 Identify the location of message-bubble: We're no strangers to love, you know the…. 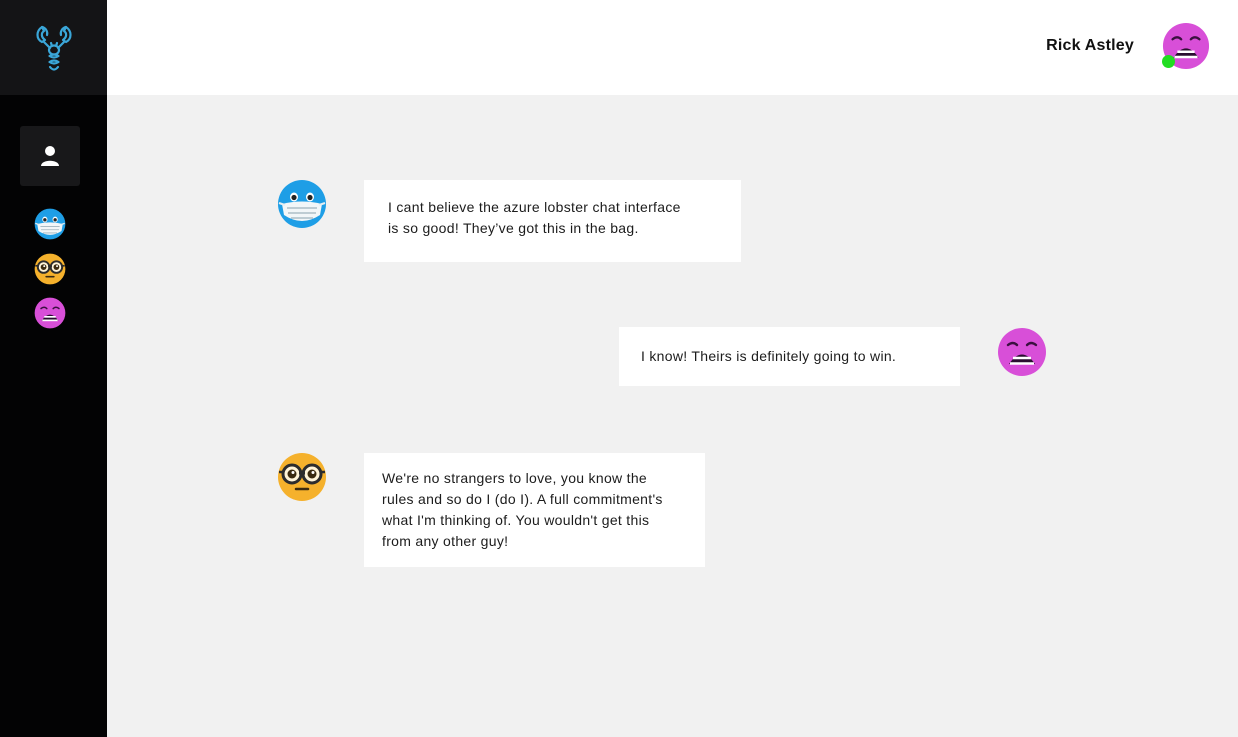
(534, 510).